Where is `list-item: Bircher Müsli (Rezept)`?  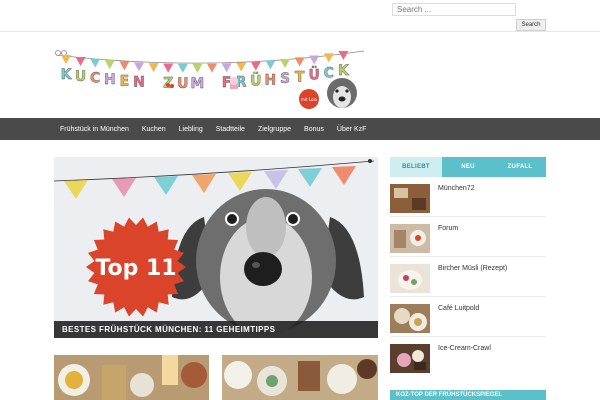 list-item: Bircher Müsli (Rezept) is located at coordinates (468, 279).